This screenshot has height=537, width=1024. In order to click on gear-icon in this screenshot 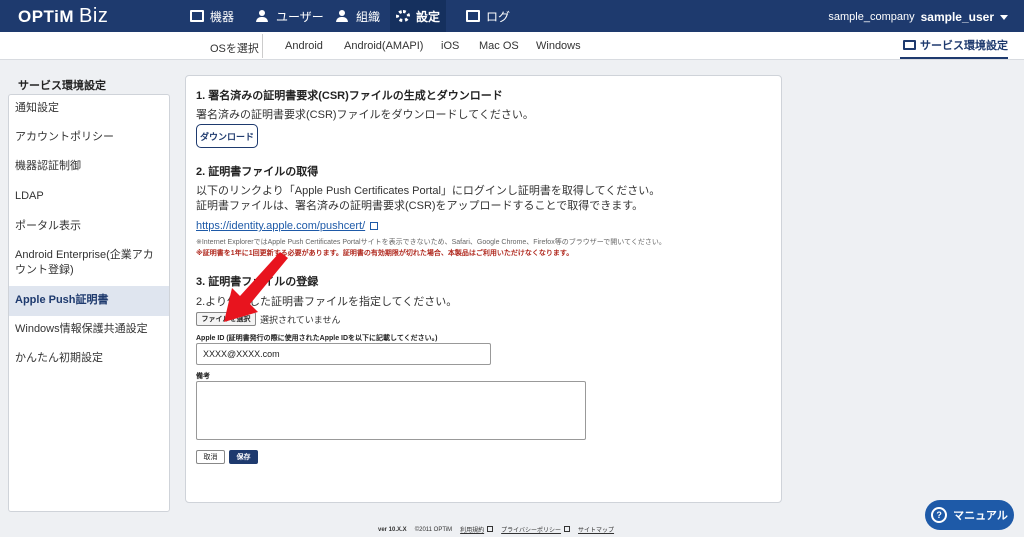, I will do `click(402, 16)`.